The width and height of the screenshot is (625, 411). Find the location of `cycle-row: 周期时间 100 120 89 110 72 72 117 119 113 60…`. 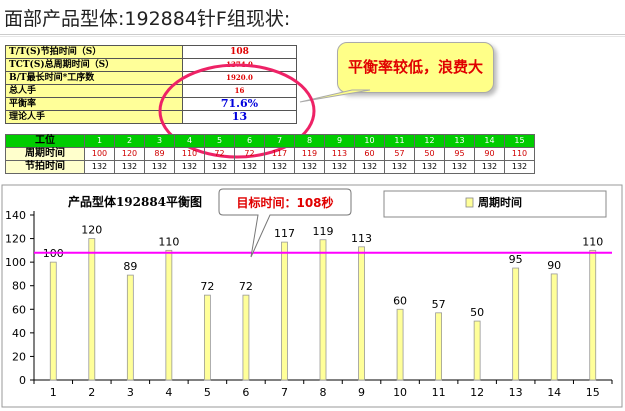

cycle-row: 周期时间 100 120 89 110 72 72 117 119 113 60… is located at coordinates (270, 154).